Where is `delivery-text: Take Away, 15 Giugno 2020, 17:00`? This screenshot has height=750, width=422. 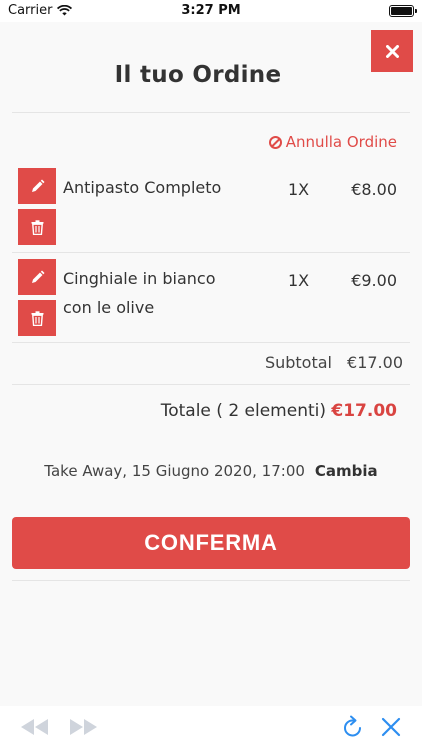 delivery-text: Take Away, 15 Giugno 2020, 17:00 is located at coordinates (174, 471).